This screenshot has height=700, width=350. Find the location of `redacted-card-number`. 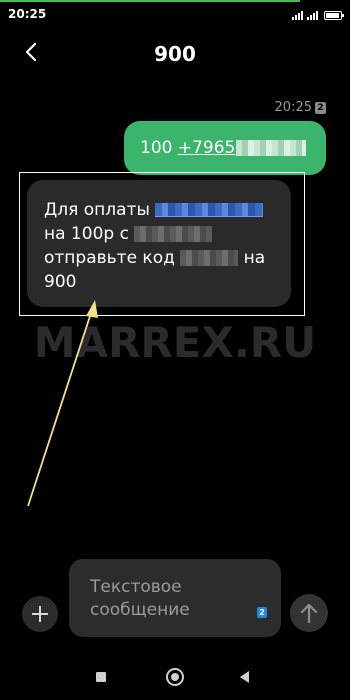

redacted-card-number is located at coordinates (173, 234).